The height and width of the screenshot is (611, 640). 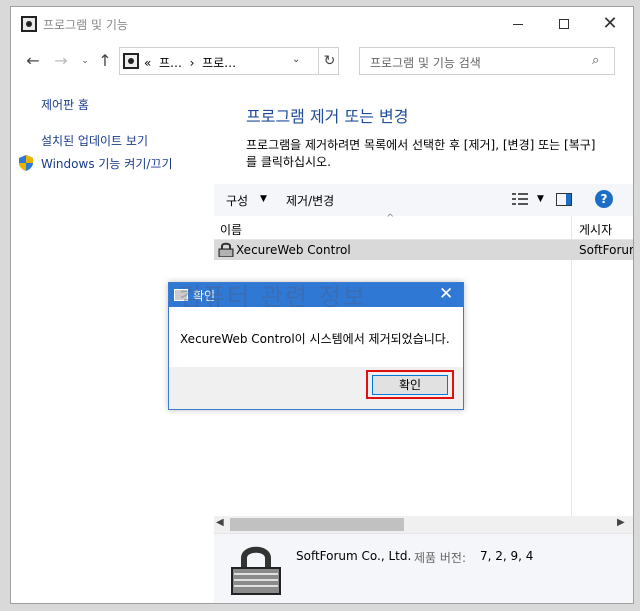 I want to click on control-panel-home-link: 제어판 홈, so click(x=65, y=104).